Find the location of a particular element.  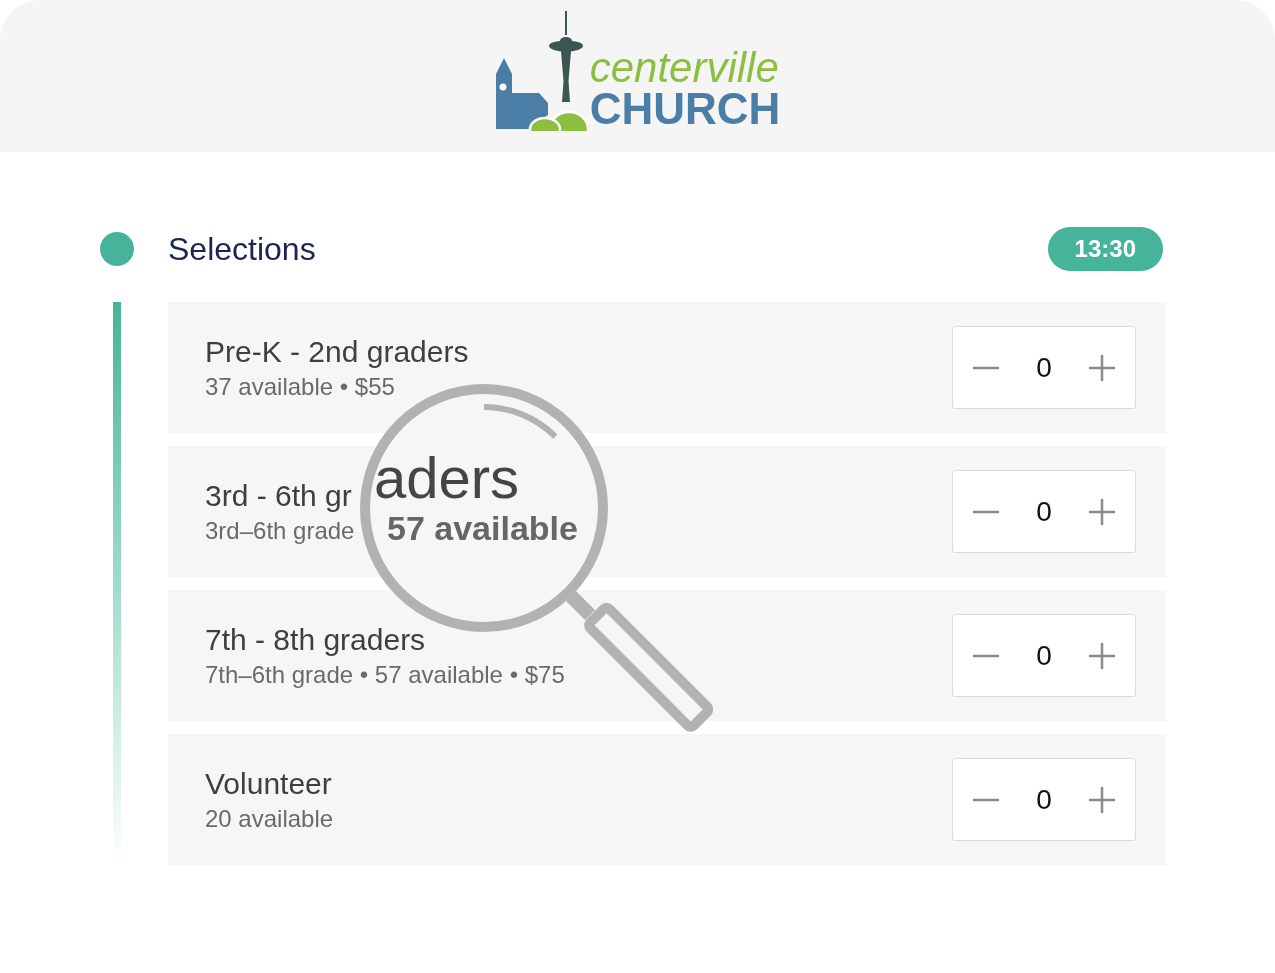

magnified-text: 57 available is located at coordinates (482, 528).